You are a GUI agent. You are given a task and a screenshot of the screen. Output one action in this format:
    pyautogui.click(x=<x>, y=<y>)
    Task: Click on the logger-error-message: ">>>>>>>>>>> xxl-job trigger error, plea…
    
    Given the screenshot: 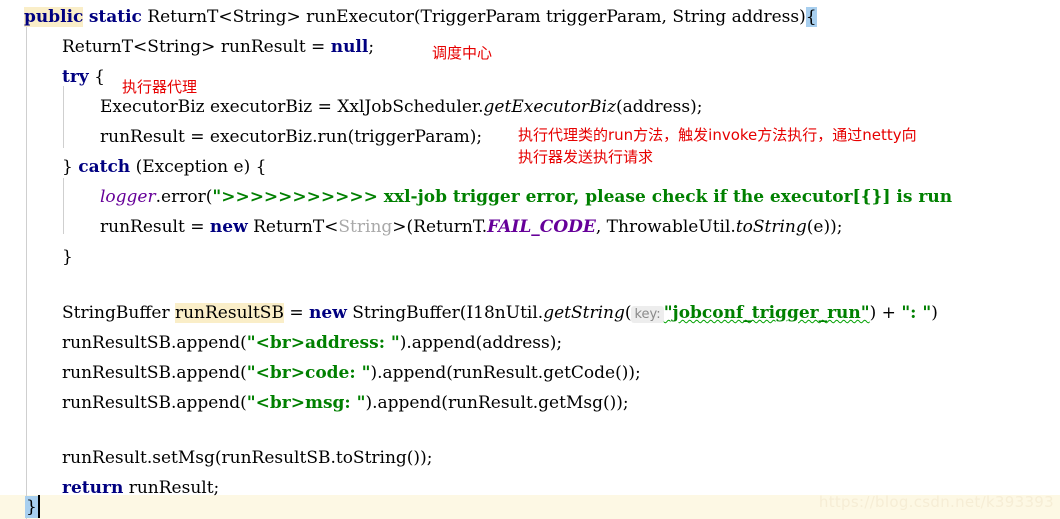 What is the action you would take?
    pyautogui.click(x=582, y=197)
    